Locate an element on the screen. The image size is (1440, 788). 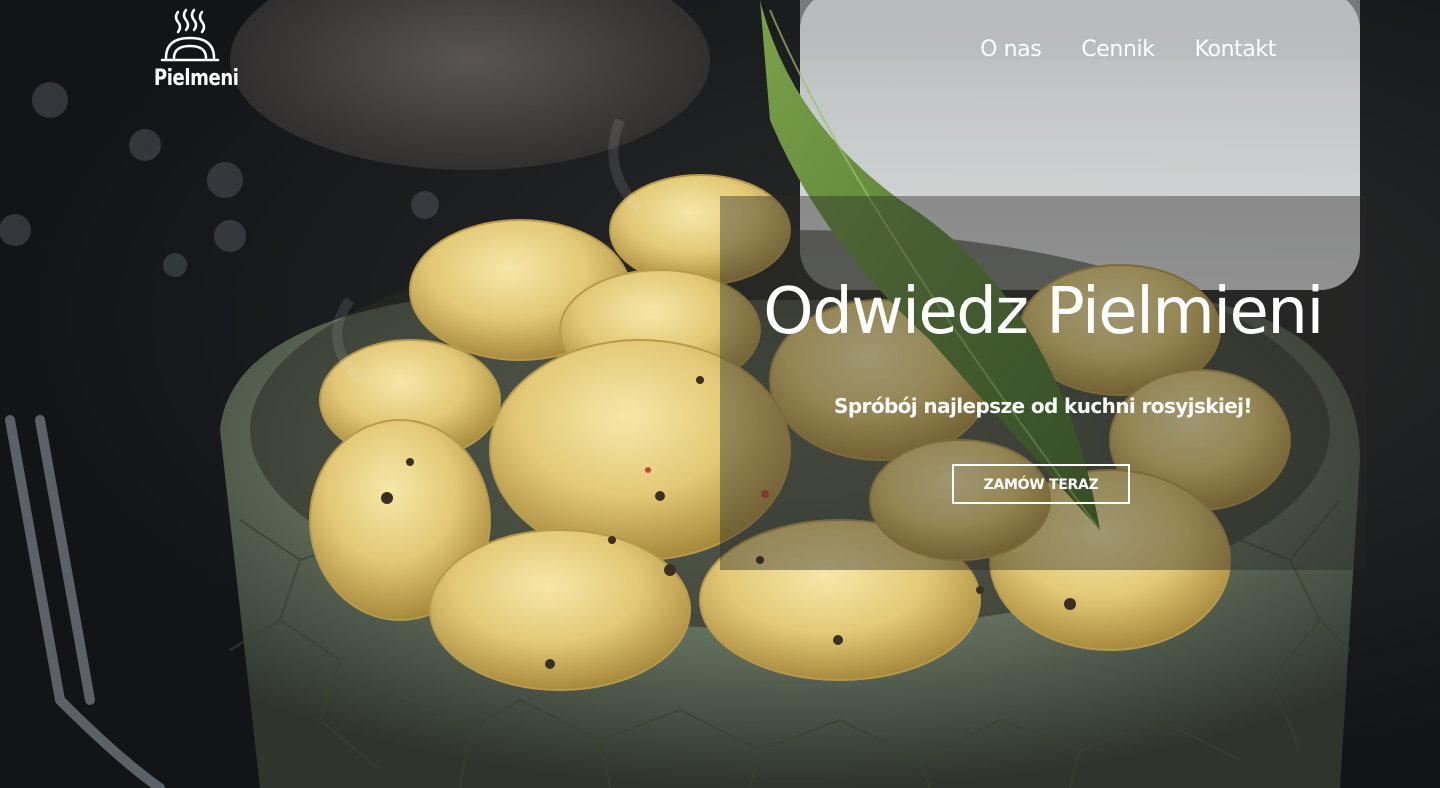
hero-subtitle: Spróbój najlepsze od kuchni rosyjskiej! is located at coordinates (1043, 406).